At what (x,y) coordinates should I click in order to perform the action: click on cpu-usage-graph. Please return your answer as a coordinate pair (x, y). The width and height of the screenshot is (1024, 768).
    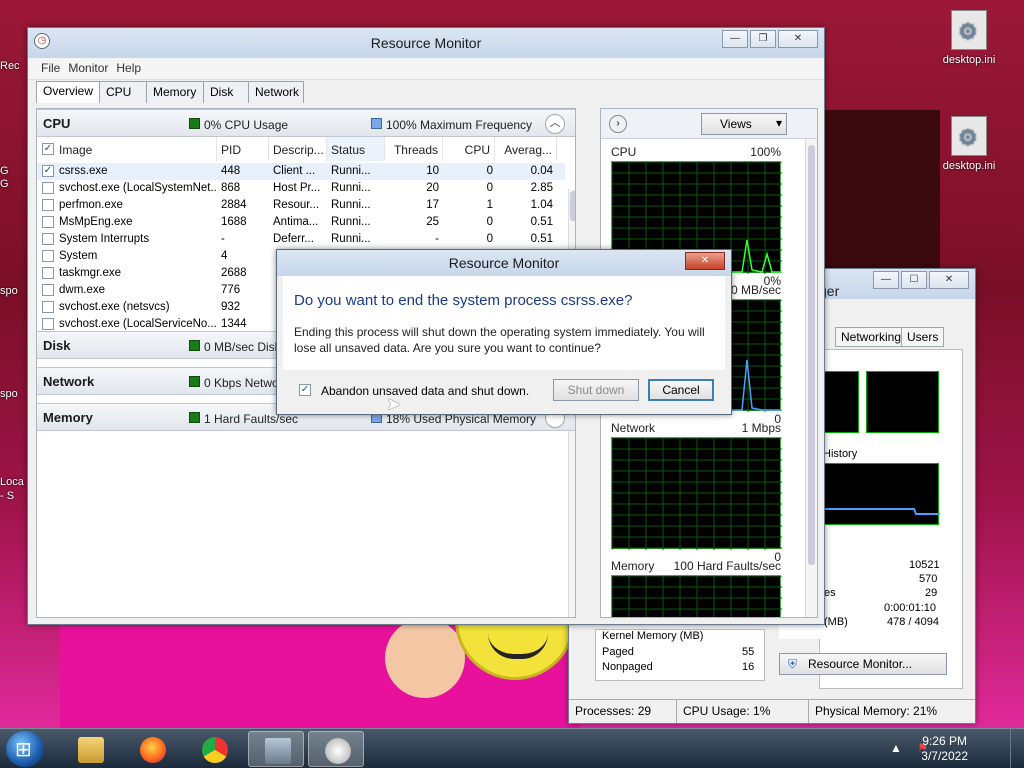
    Looking at the image, I should click on (841, 402).